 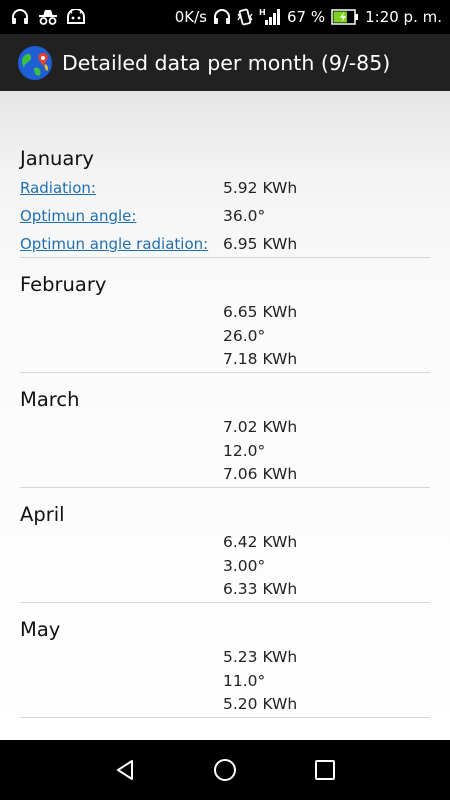 I want to click on data-row-optimum-angle-radiation: 5.20 KWh, so click(x=225, y=706).